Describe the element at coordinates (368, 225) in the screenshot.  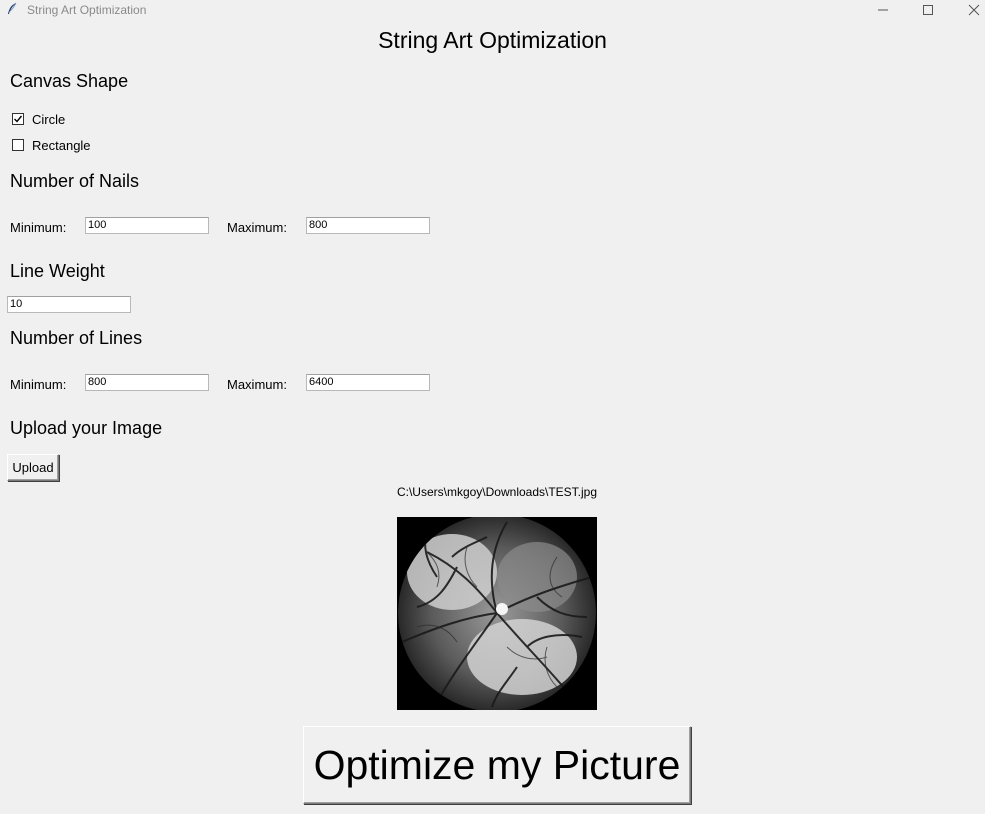
I see `nails-max-input: 800` at that location.